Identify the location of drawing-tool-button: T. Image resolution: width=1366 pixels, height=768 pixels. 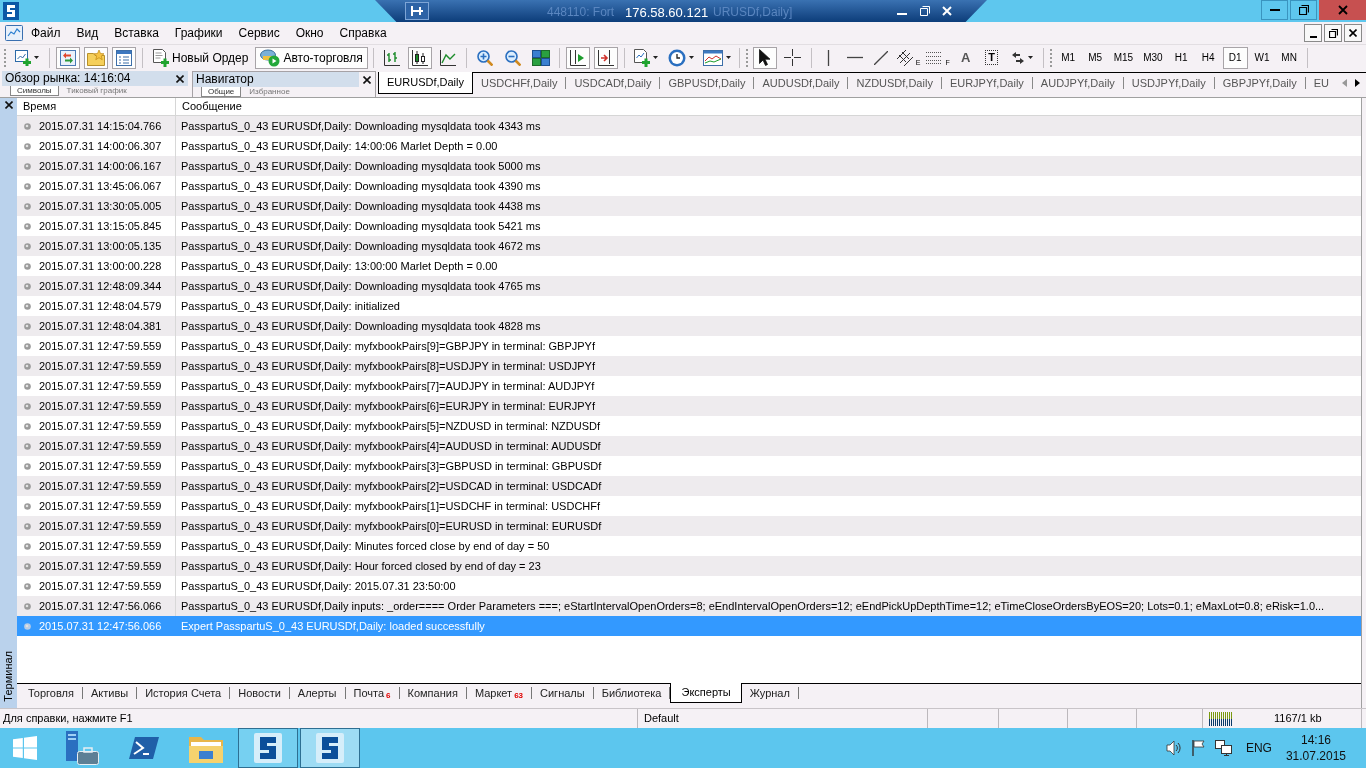
(991, 57).